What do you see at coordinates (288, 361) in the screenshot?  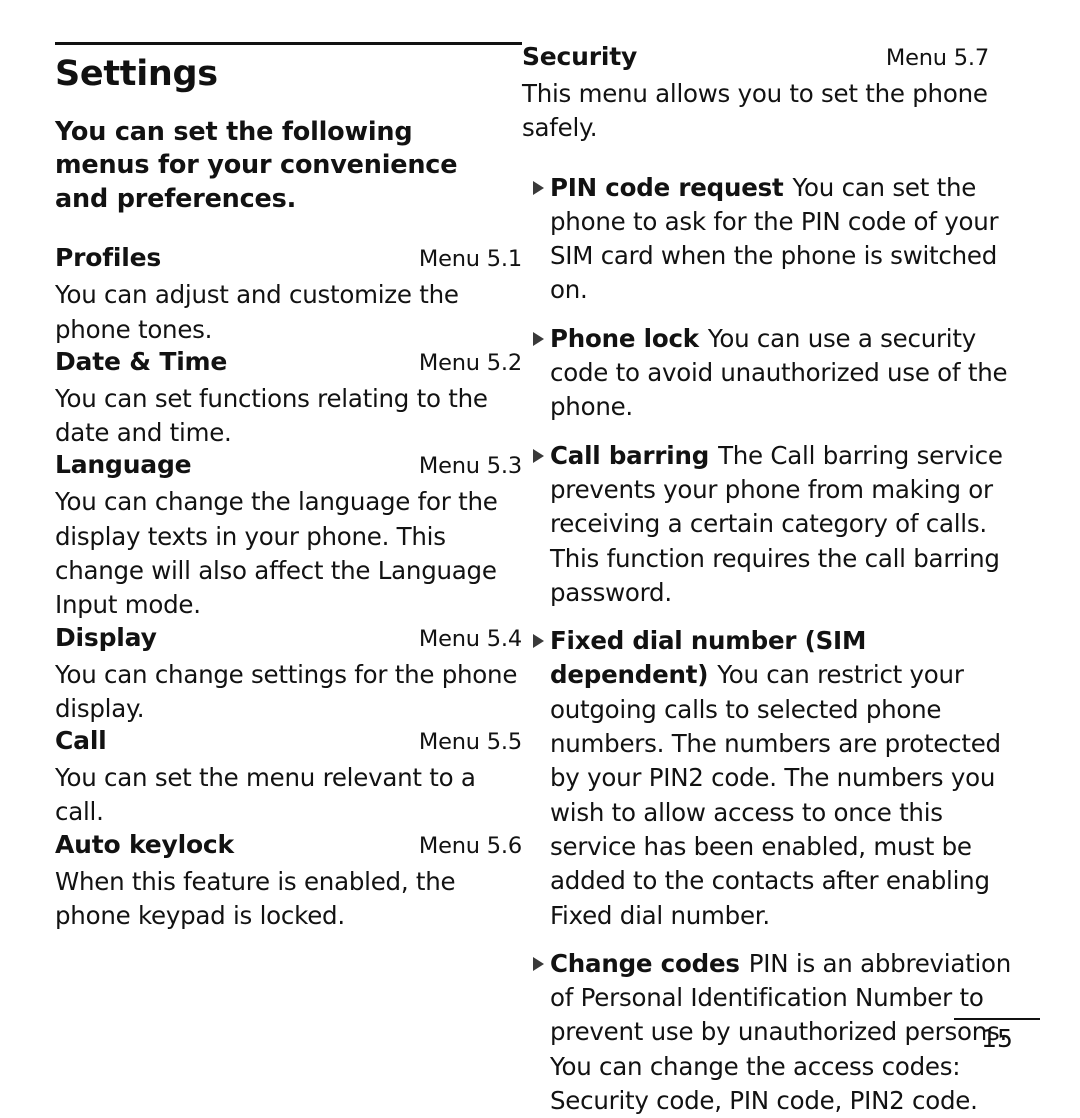 I see `menu-heading-row: Date & Time Menu 5.2` at bounding box center [288, 361].